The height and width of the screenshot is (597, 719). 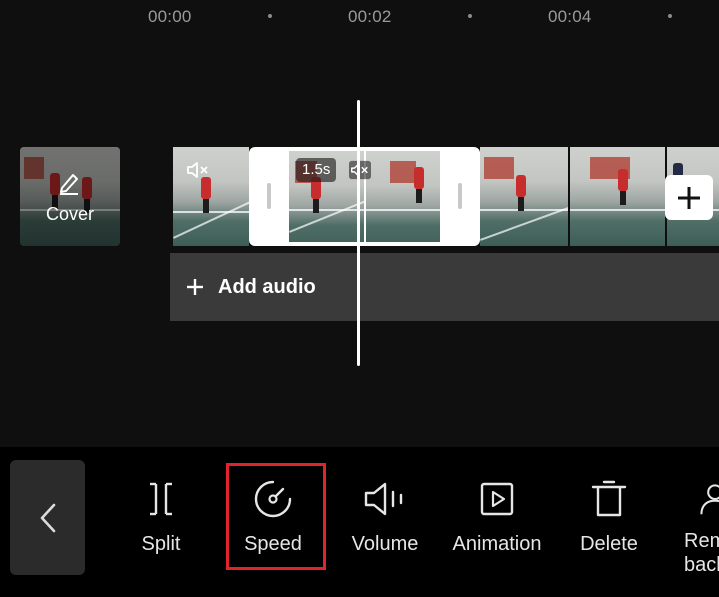 I want to click on clip-duration-badge: 1.5s, so click(x=316, y=170).